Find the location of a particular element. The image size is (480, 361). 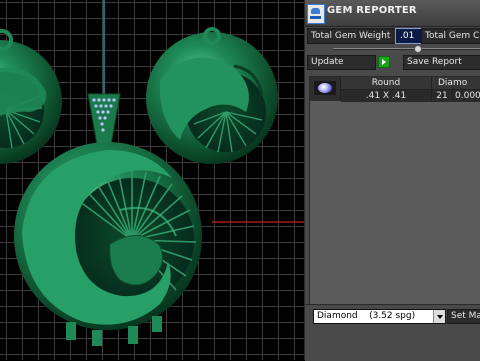

panel-titlebar: GEM REPORTER is located at coordinates (392, 13).